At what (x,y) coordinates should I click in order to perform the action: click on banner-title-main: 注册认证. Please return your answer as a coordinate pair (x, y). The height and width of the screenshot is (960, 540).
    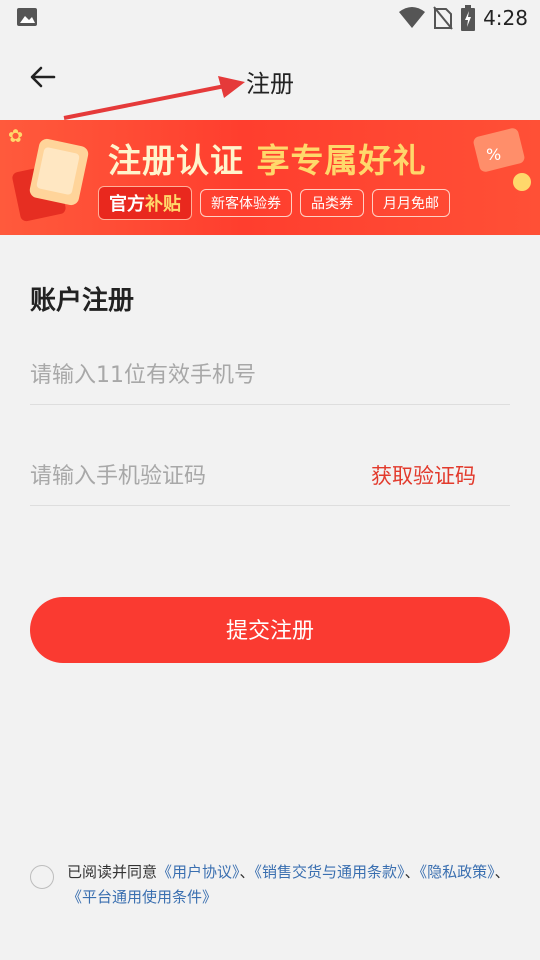
    Looking at the image, I should click on (176, 160).